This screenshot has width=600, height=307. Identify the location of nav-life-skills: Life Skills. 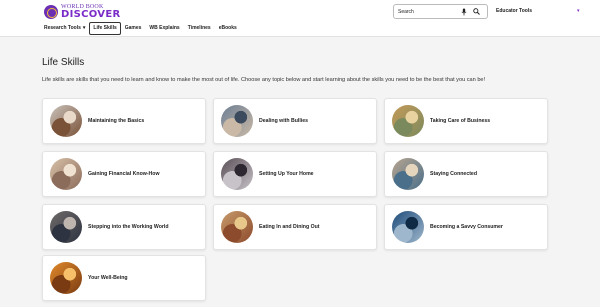
(105, 28).